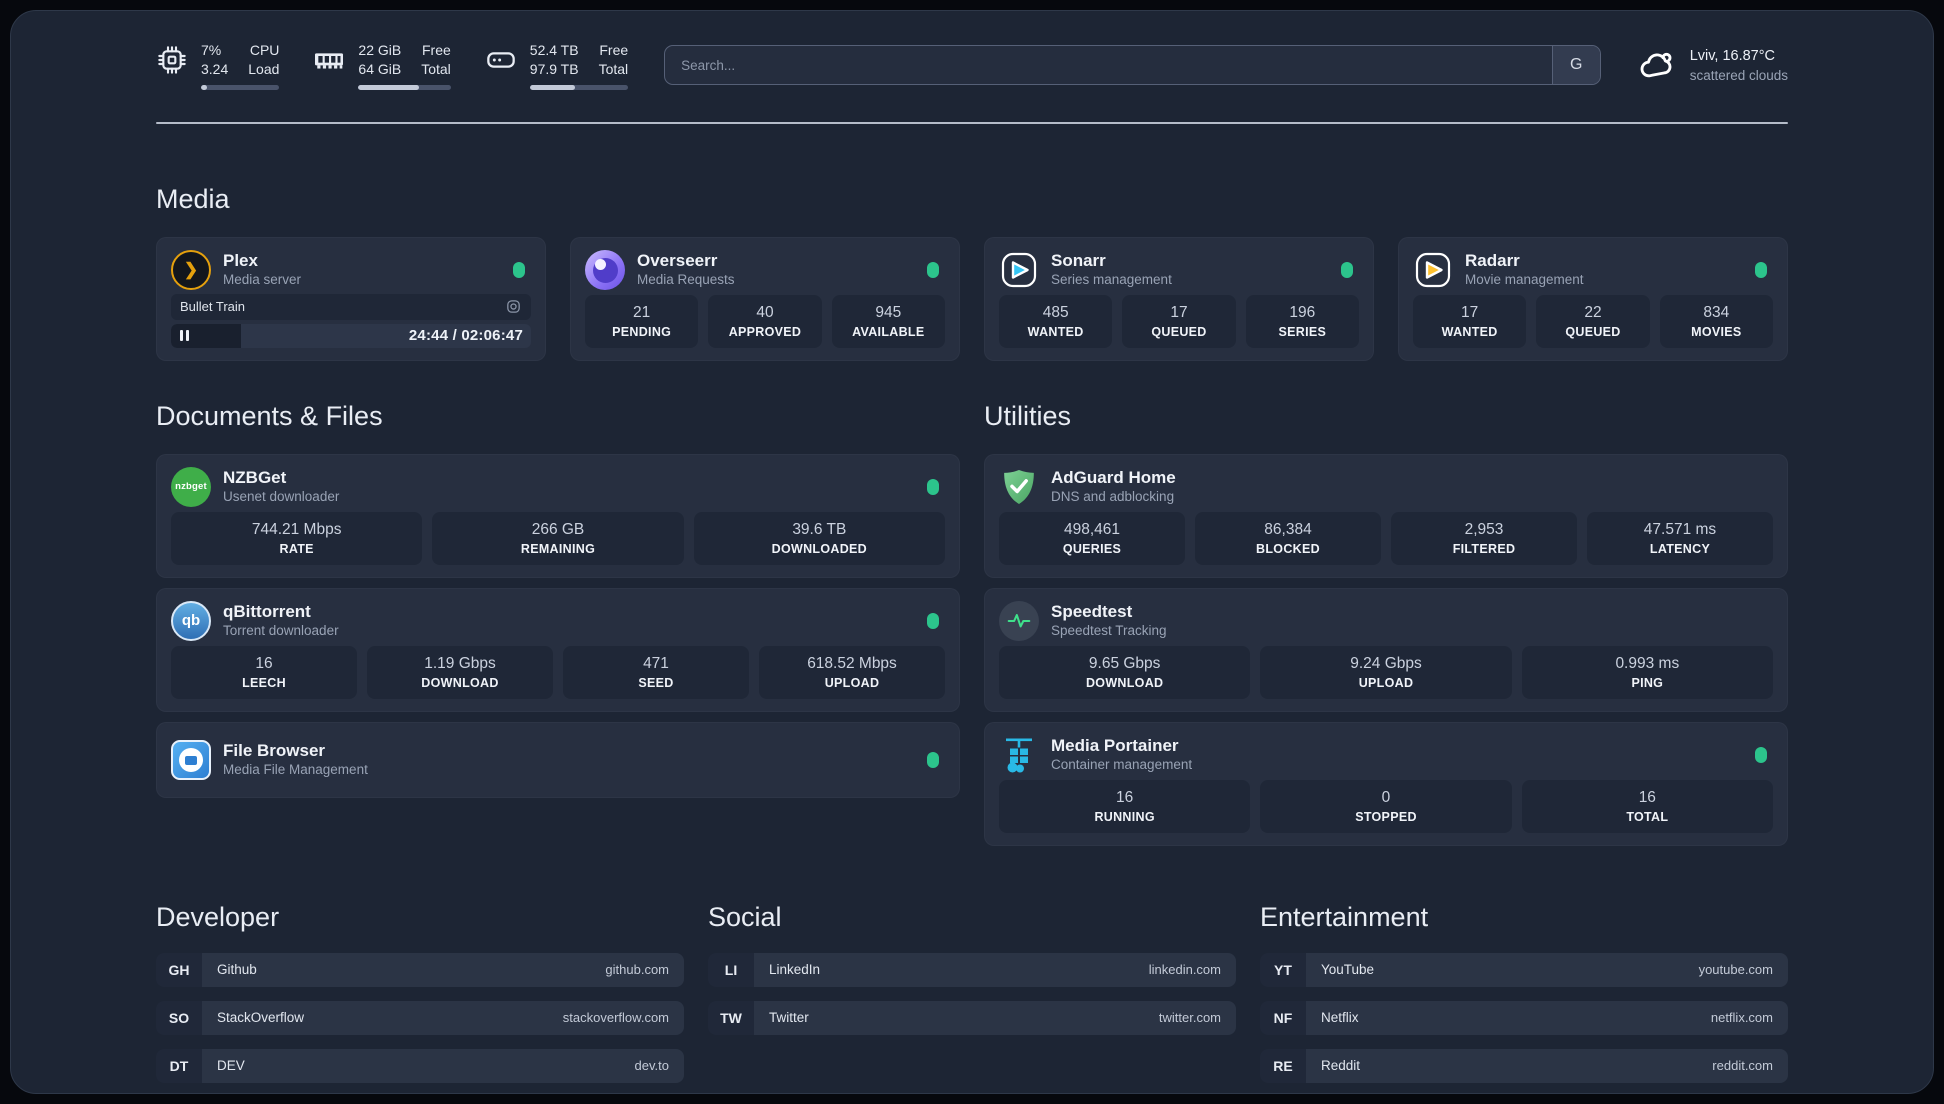  What do you see at coordinates (1470, 321) in the screenshot?
I see `stat-tile: 17 WANTED` at bounding box center [1470, 321].